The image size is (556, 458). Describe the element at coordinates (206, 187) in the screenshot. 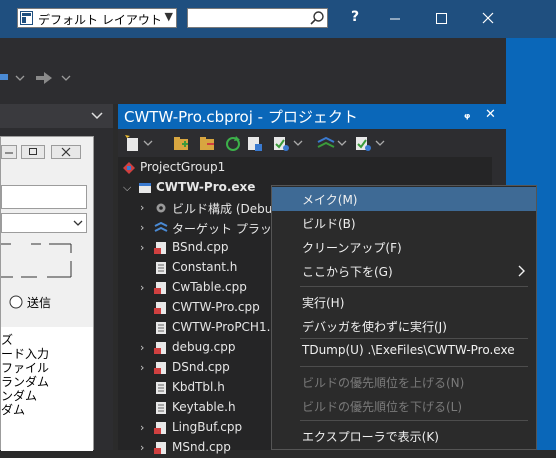

I see `tree-node-label: CWTW-Pro.exe` at that location.